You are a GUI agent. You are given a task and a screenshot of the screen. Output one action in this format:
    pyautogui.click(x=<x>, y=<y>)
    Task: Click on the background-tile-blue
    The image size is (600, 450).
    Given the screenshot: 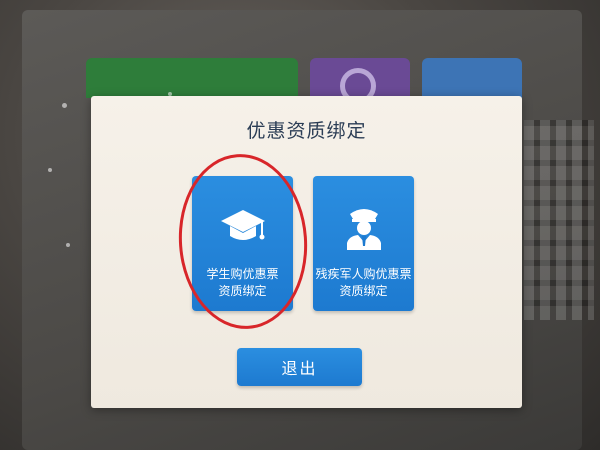 What is the action you would take?
    pyautogui.click(x=472, y=78)
    